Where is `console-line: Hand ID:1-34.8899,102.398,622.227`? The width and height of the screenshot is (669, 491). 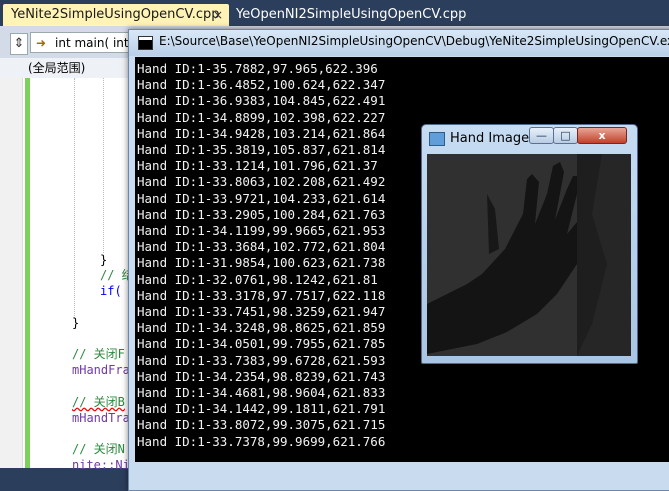 console-line: Hand ID:1-34.8899,102.398,622.227 is located at coordinates (261, 117).